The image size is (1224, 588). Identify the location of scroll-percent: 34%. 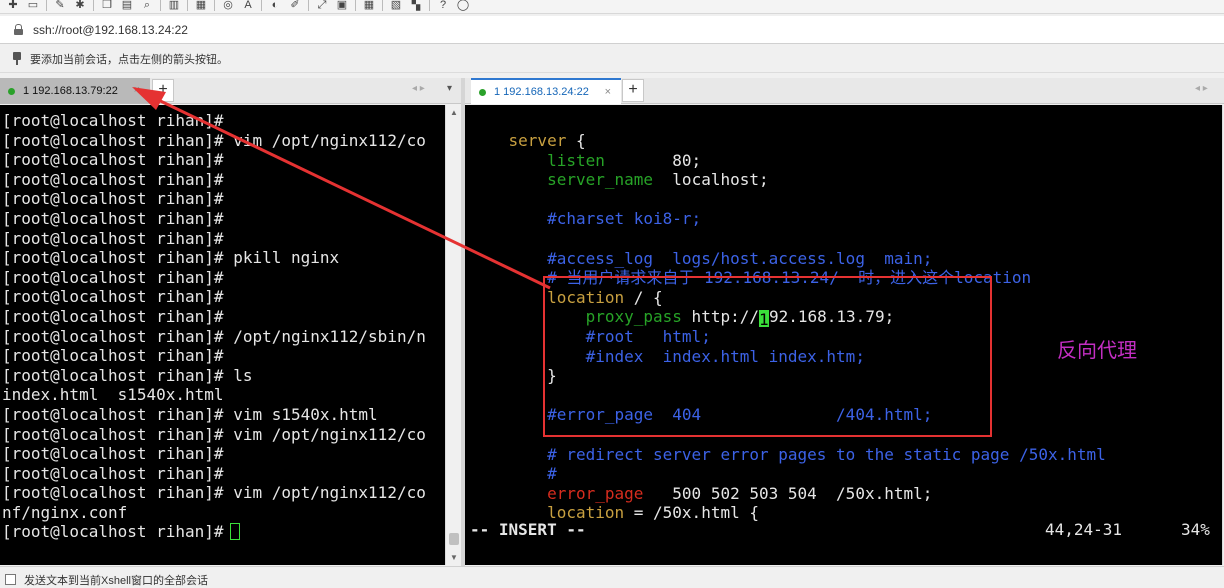
(1195, 529).